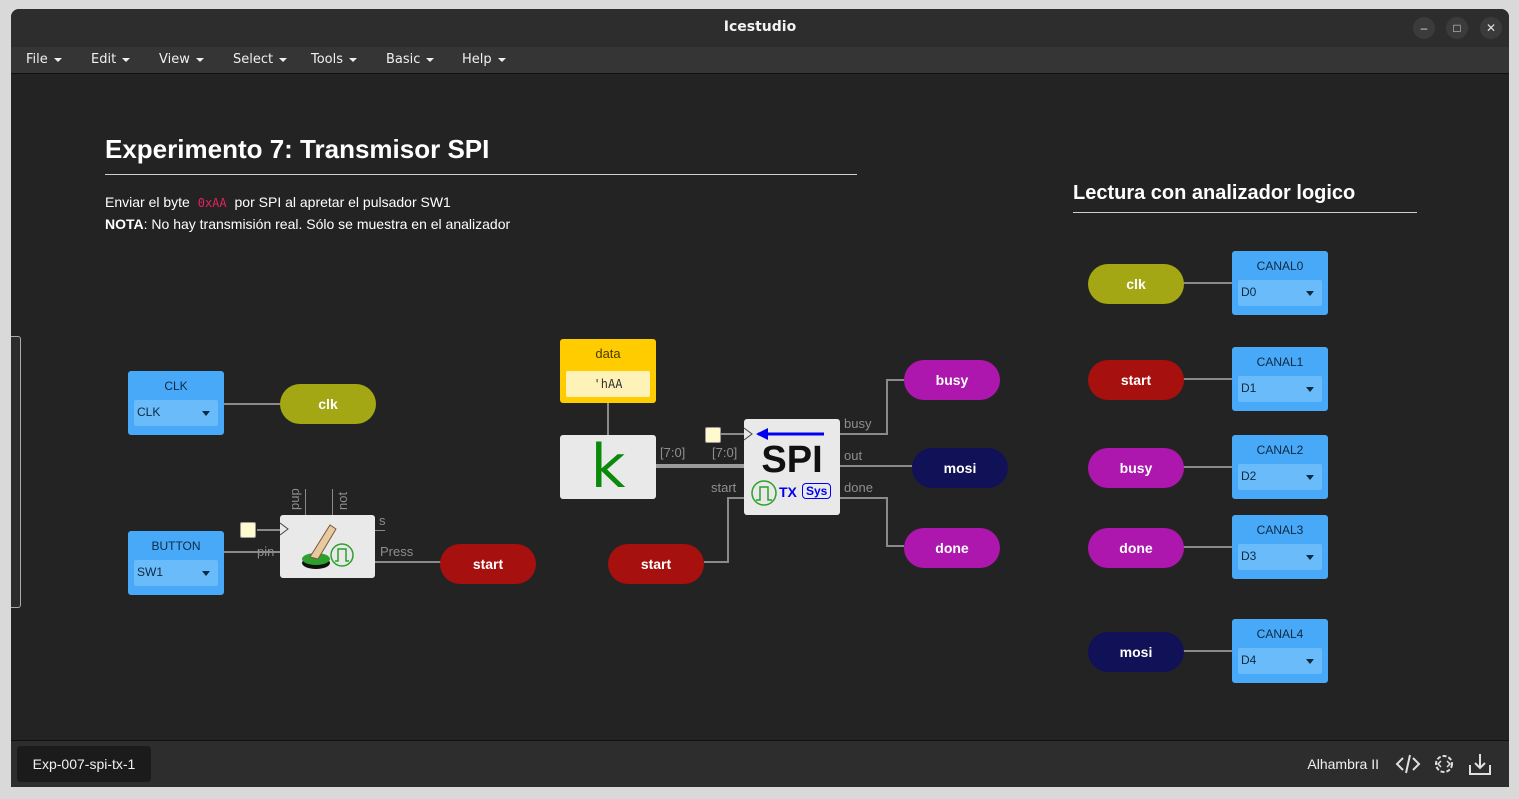 This screenshot has width=1519, height=799. Describe the element at coordinates (1457, 28) in the screenshot. I see `maximize-button: □` at that location.